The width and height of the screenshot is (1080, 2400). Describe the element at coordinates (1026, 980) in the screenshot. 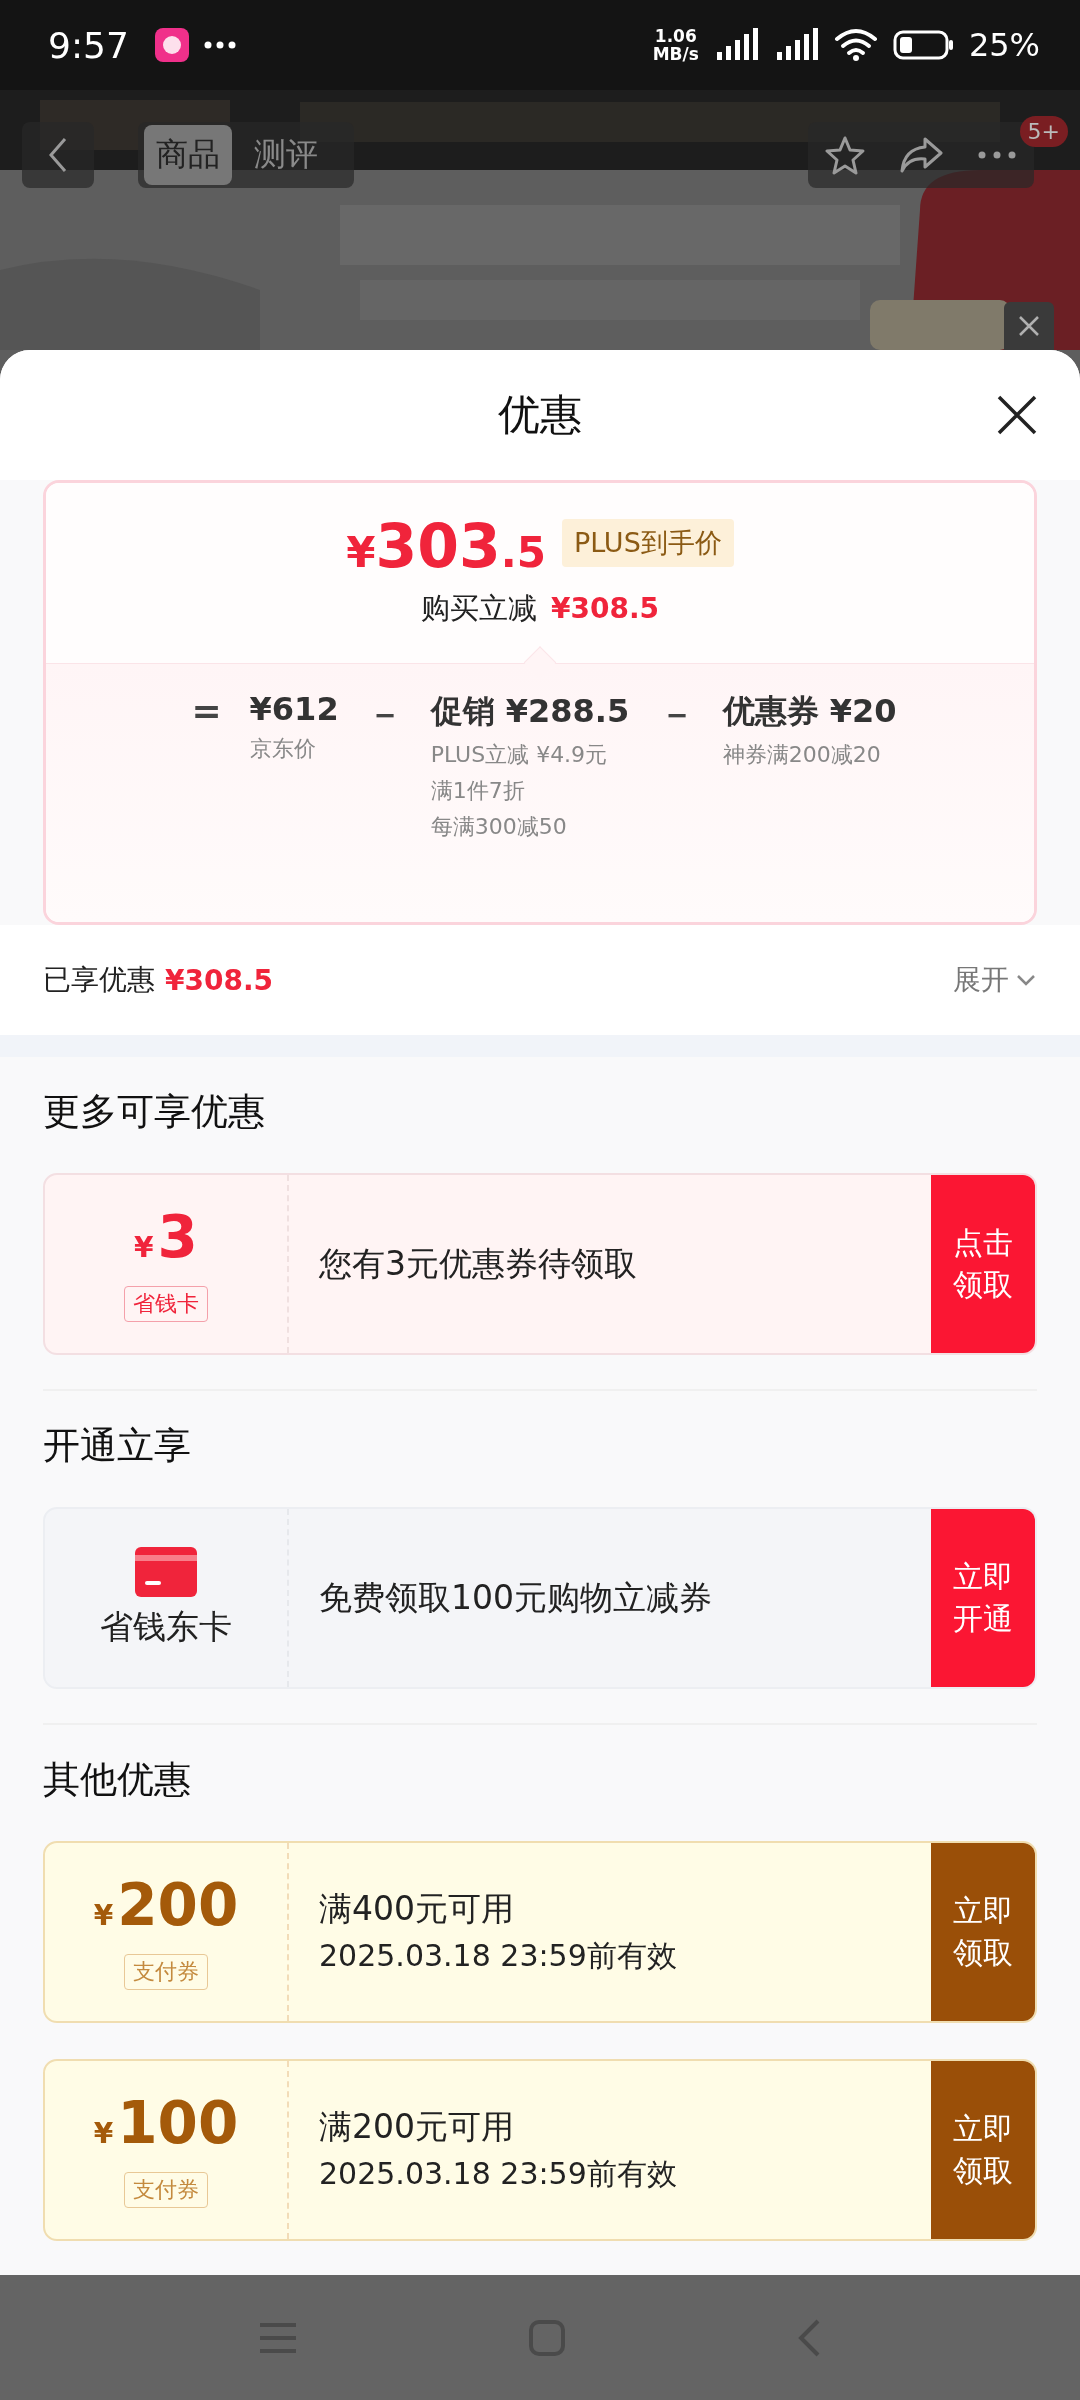

I see `chevron-down-icon` at that location.